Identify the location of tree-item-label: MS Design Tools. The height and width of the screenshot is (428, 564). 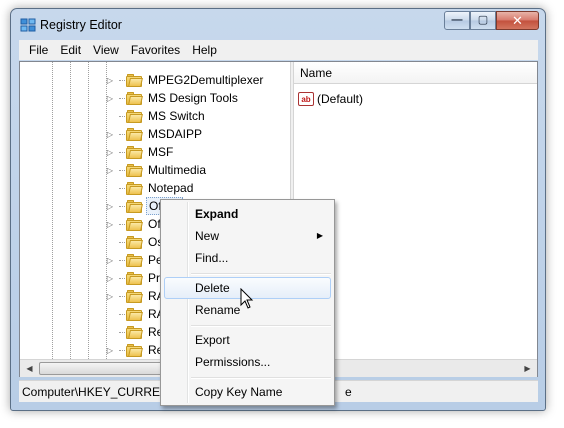
(193, 98).